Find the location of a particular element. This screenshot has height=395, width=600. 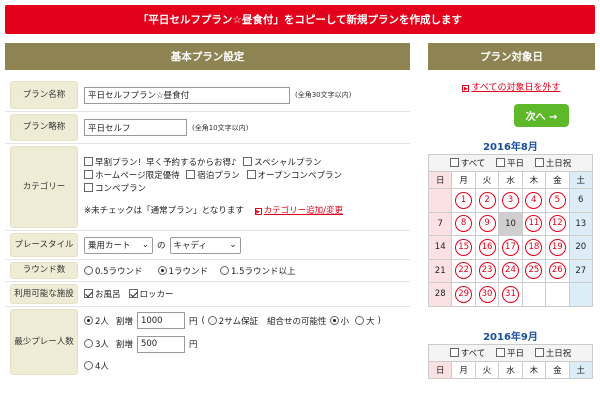

calendar-day: 24 is located at coordinates (510, 270).